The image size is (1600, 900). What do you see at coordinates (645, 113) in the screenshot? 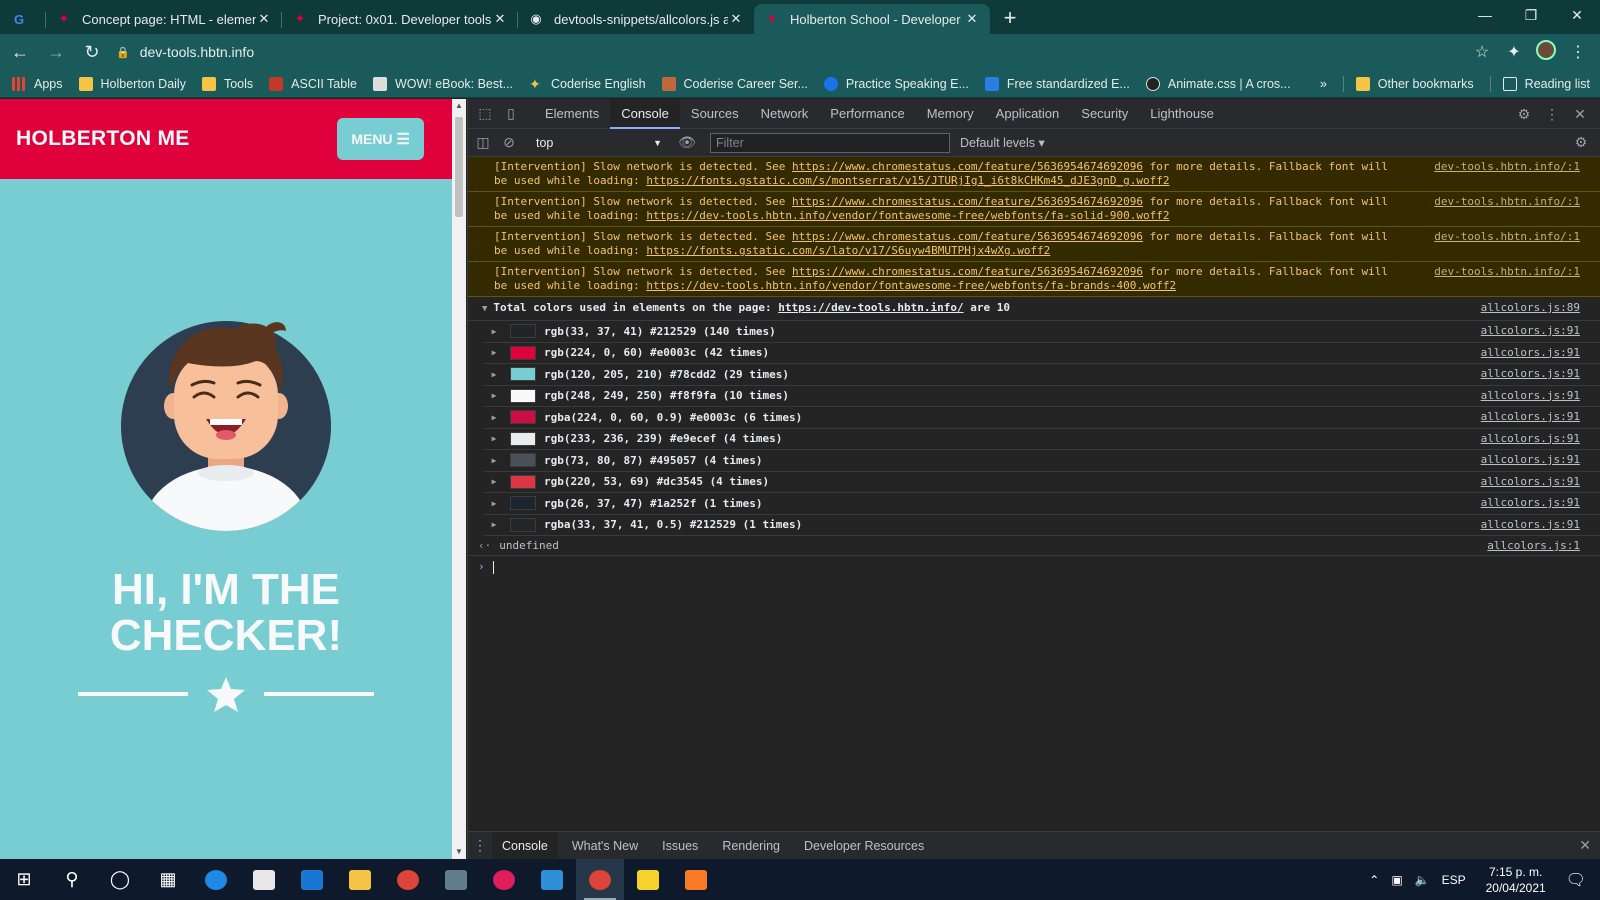
I see `tab-console: Console` at bounding box center [645, 113].